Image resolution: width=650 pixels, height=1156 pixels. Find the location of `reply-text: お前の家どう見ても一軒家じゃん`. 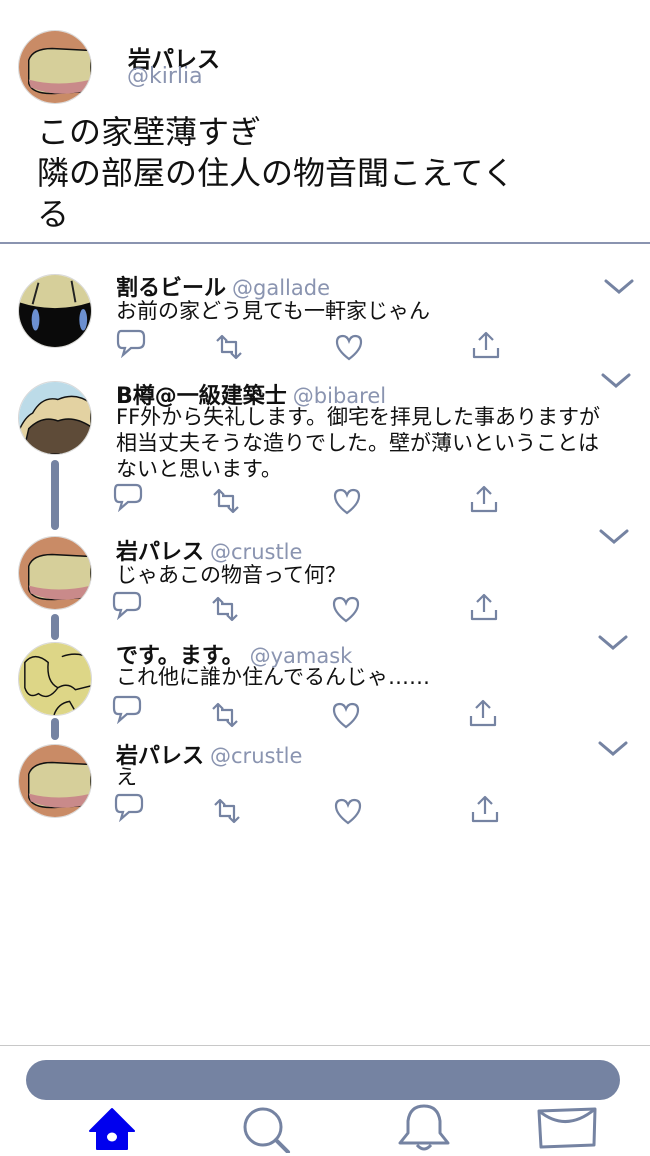

reply-text: お前の家どう見ても一軒家じゃん is located at coordinates (273, 311).